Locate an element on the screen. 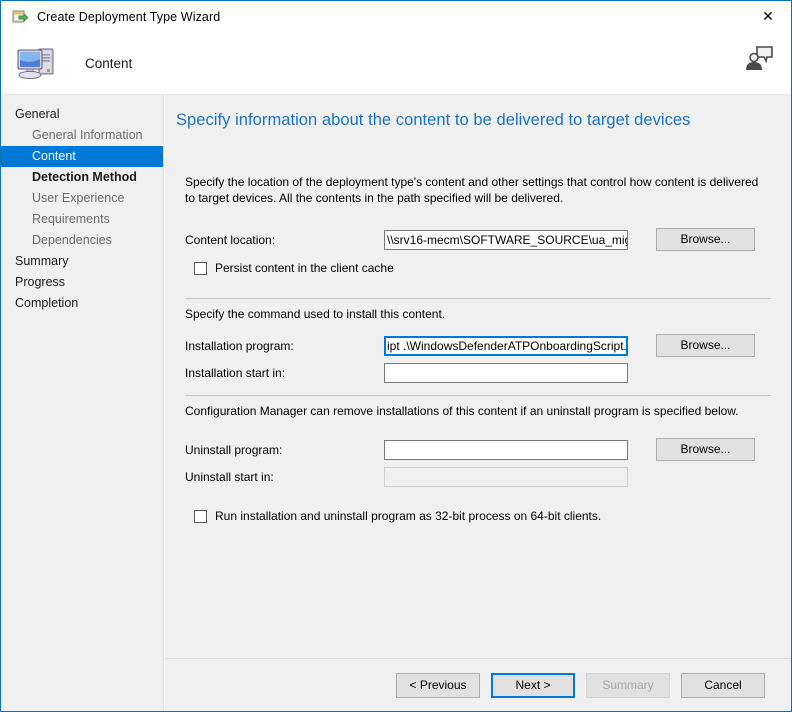 The width and height of the screenshot is (792, 712). feedback-person-icon is located at coordinates (759, 58).